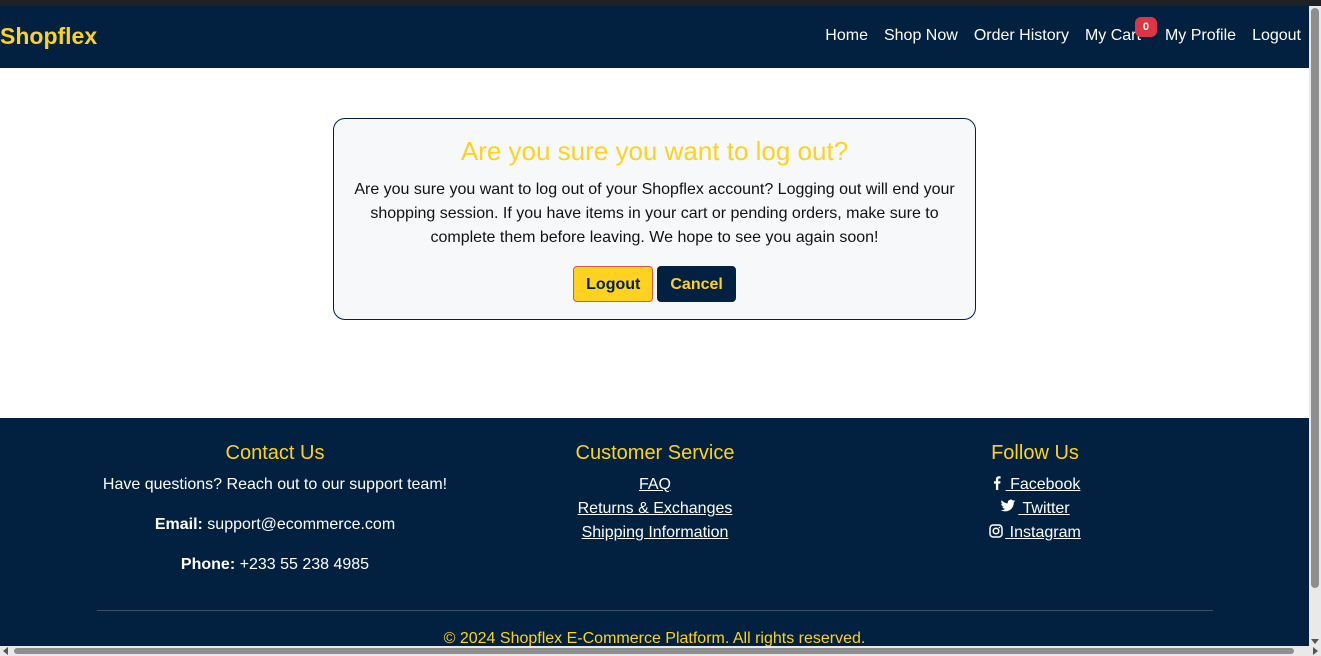  What do you see at coordinates (655, 509) in the screenshot?
I see `returns-exchanges-link: Returns & Exchanges` at bounding box center [655, 509].